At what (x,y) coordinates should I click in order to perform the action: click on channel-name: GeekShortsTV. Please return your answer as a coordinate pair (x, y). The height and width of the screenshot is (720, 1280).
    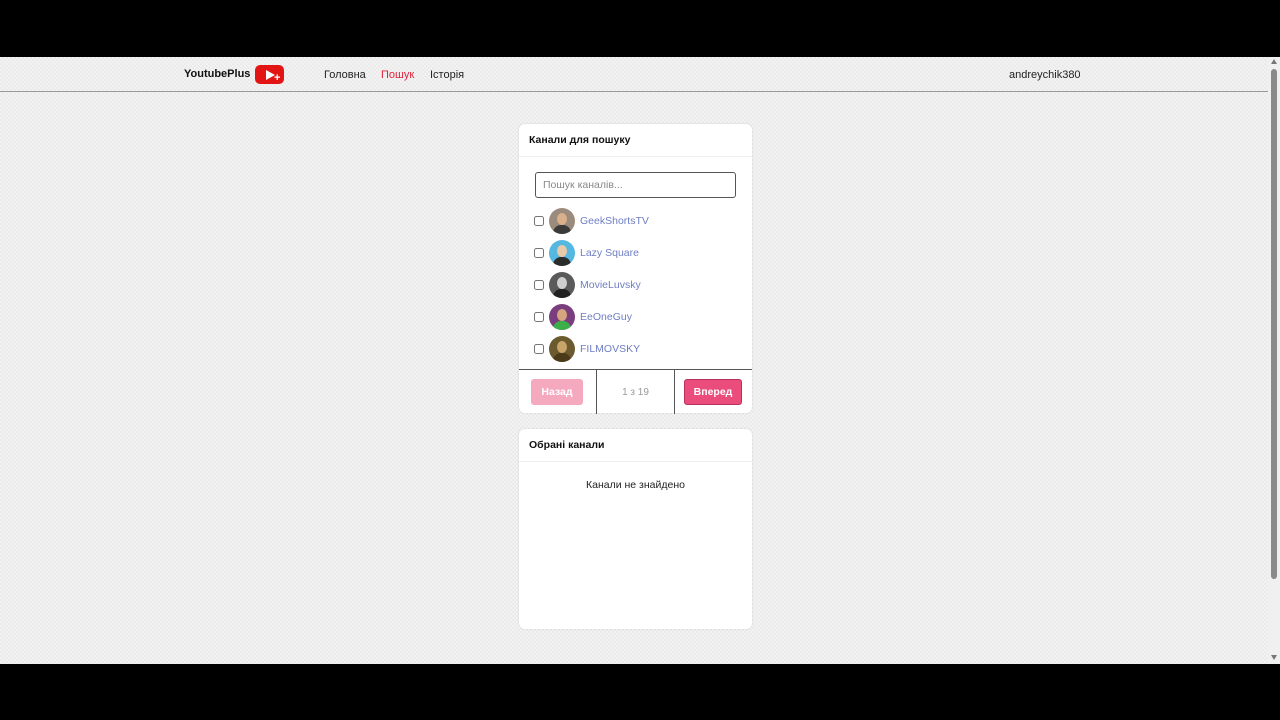
    Looking at the image, I should click on (614, 221).